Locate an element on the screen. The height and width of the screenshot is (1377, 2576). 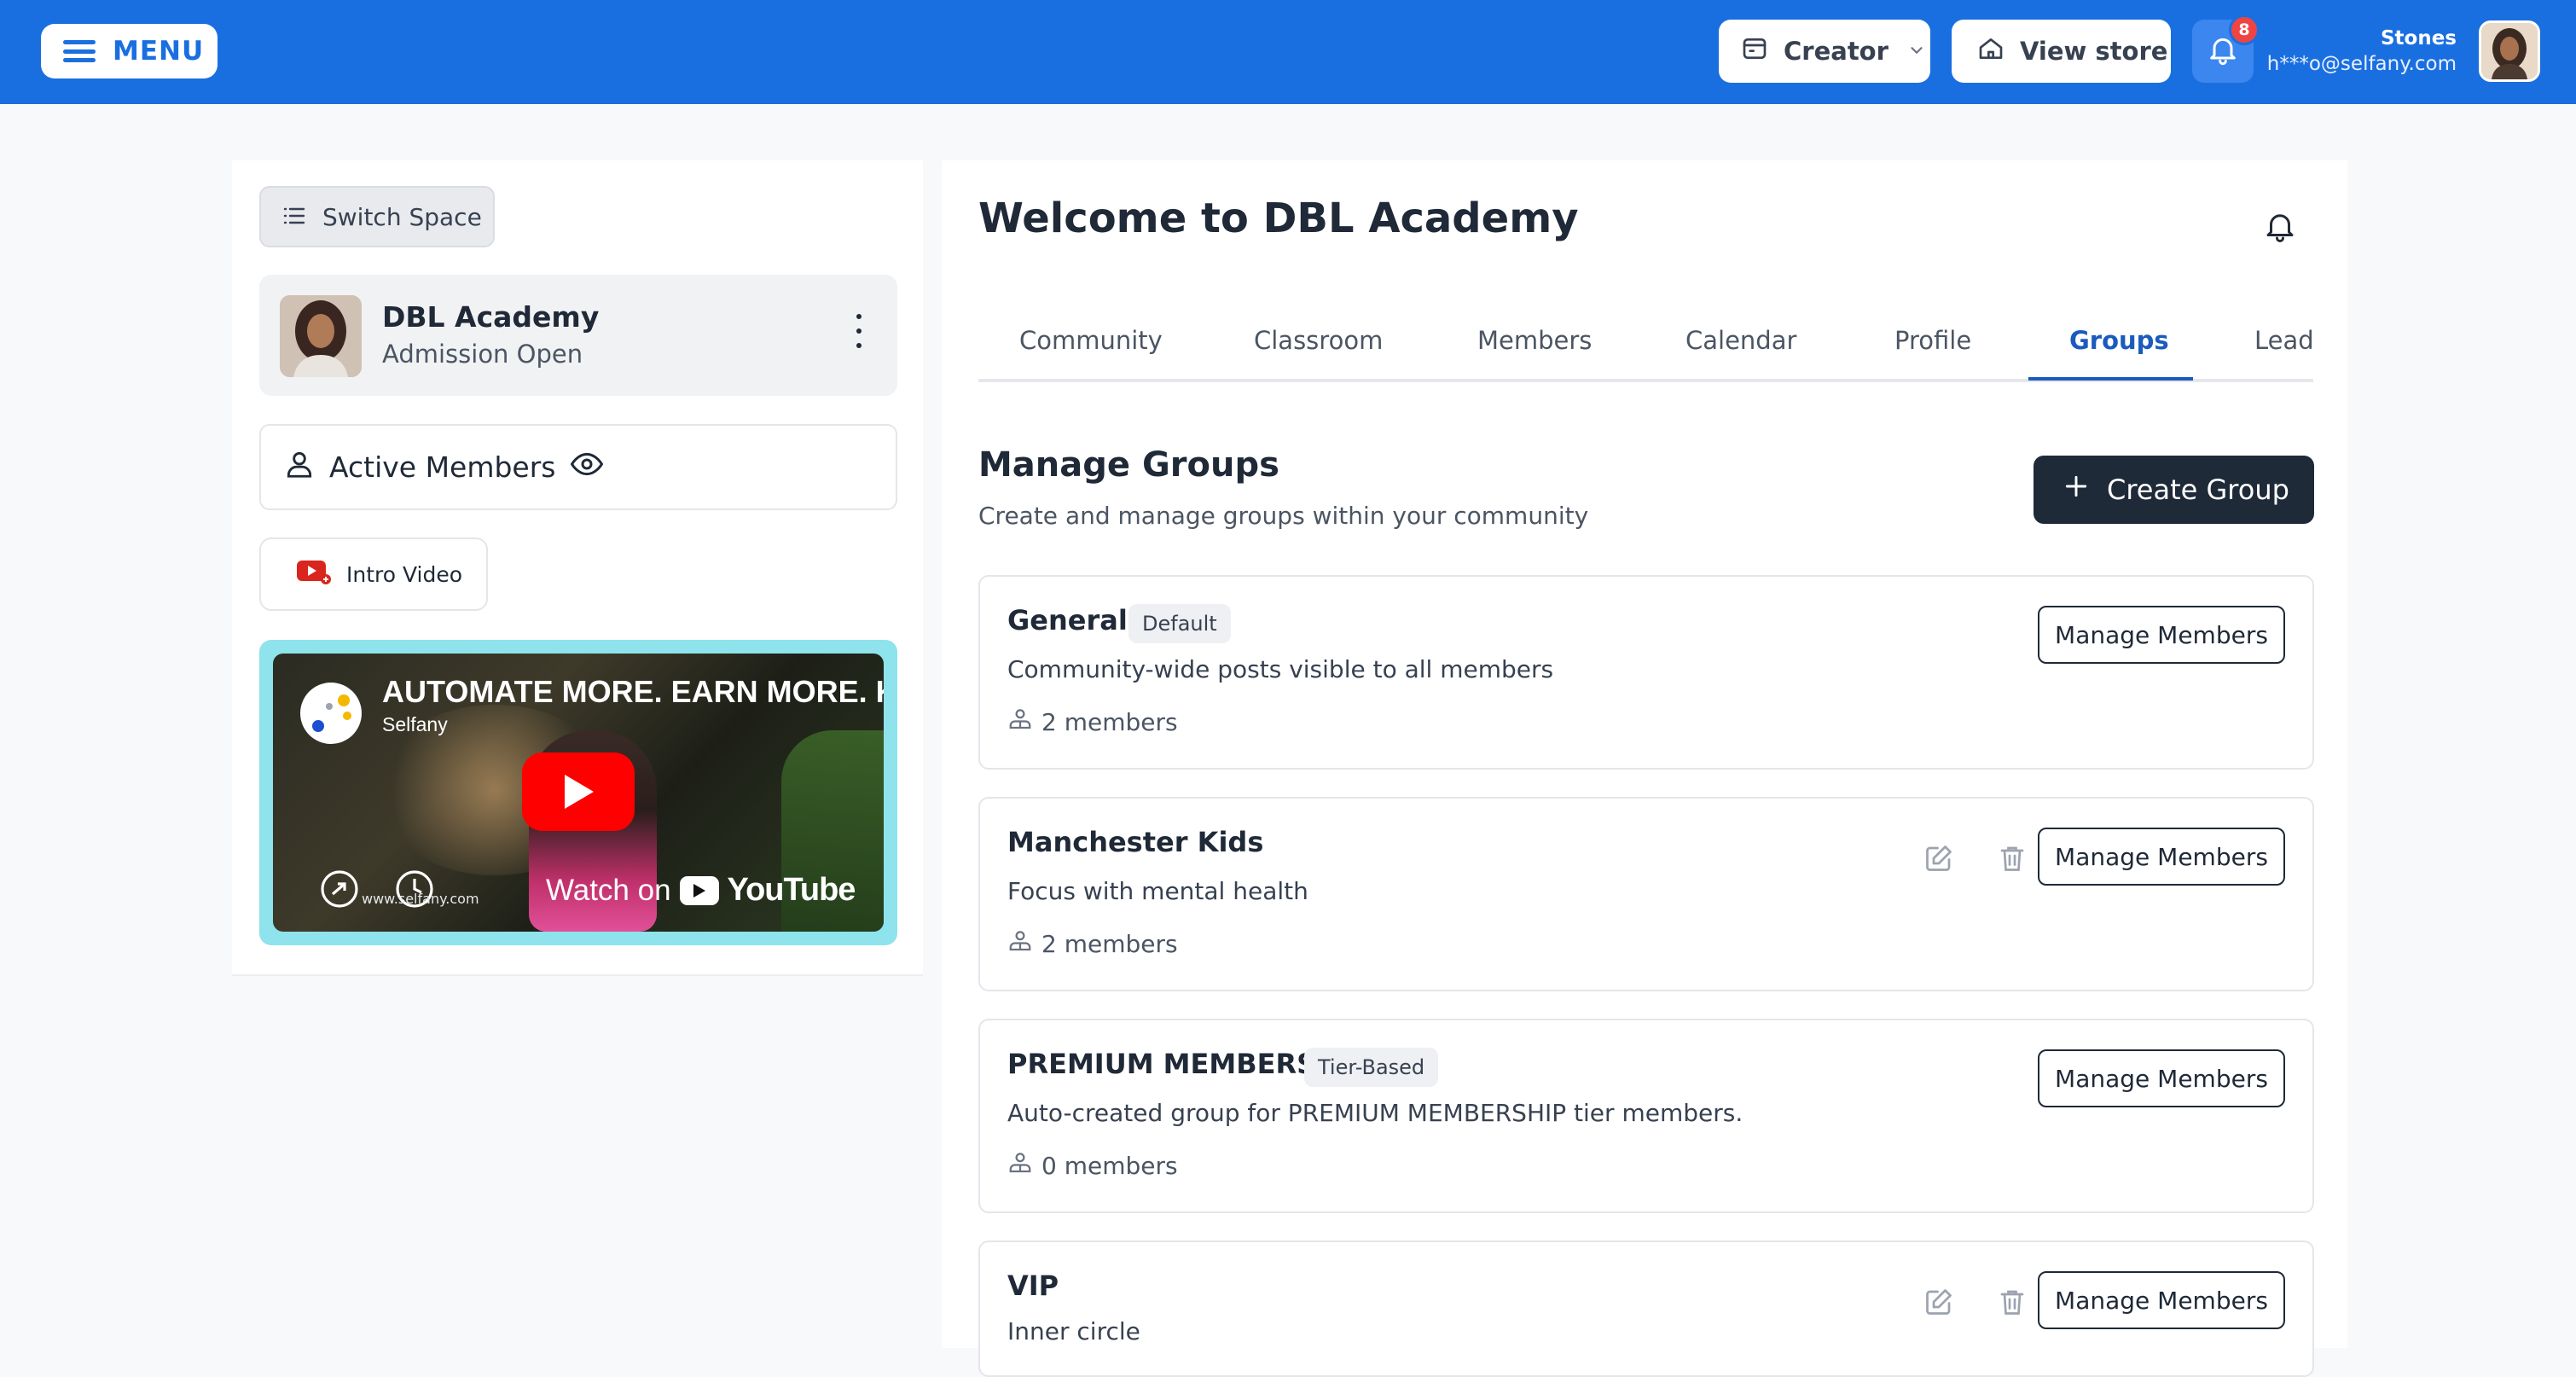
active-tab-indicator is located at coordinates (2110, 379).